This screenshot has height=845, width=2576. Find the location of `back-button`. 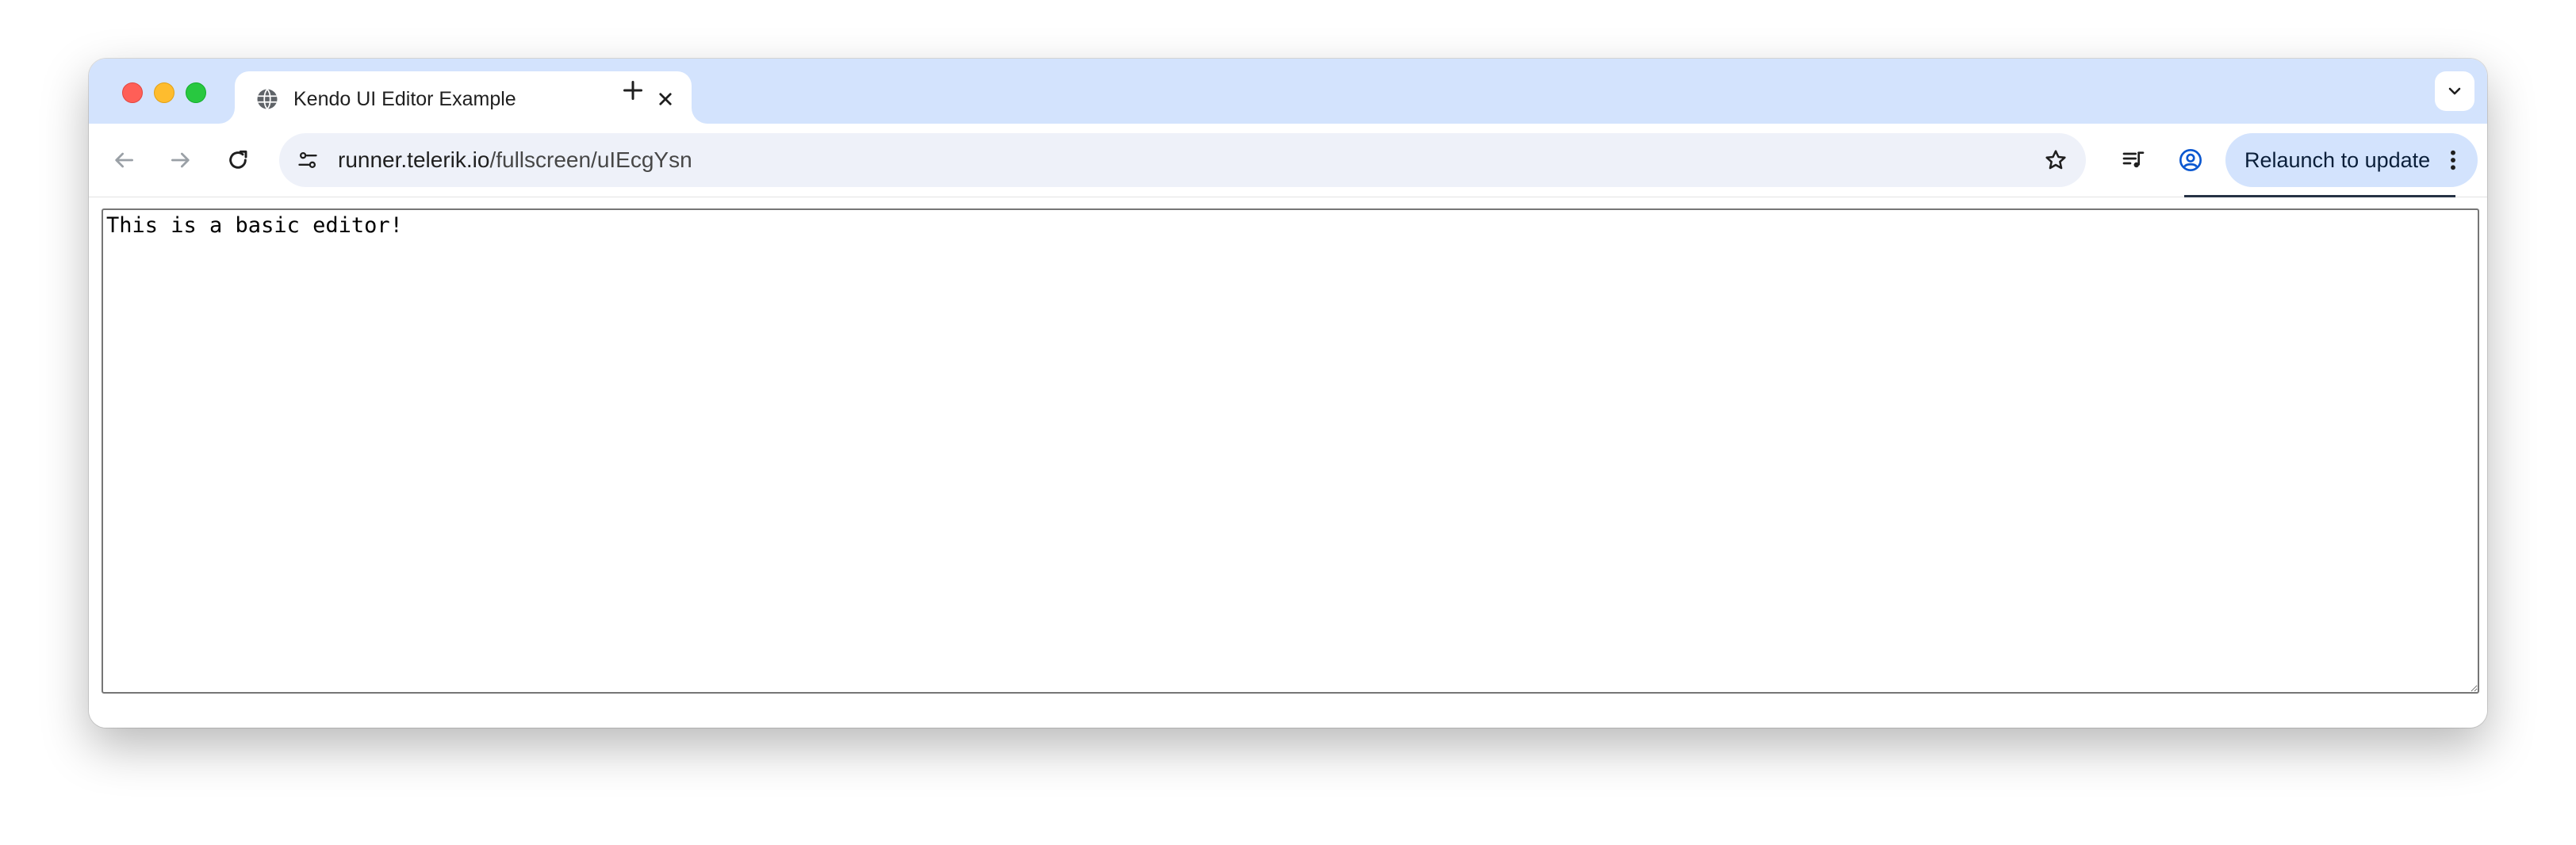

back-button is located at coordinates (124, 160).